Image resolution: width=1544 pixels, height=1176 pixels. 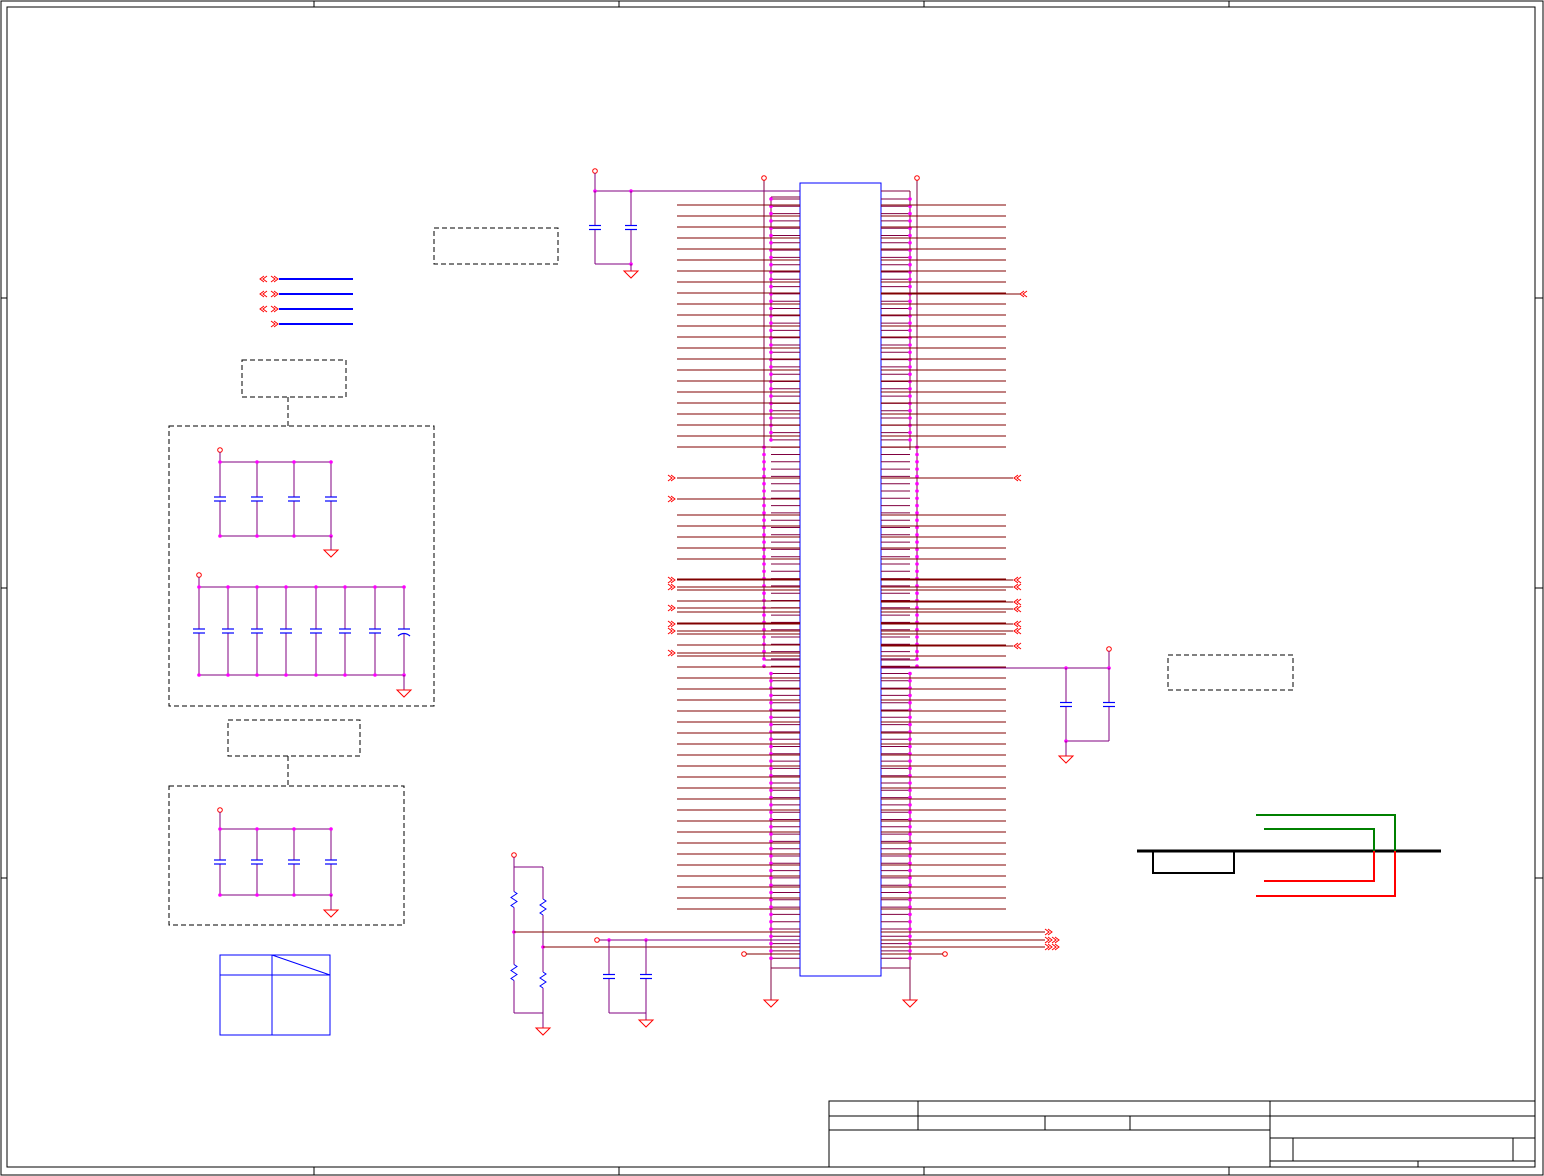 What do you see at coordinates (1319, 839) in the screenshot?
I see `diff-pair-green` at bounding box center [1319, 839].